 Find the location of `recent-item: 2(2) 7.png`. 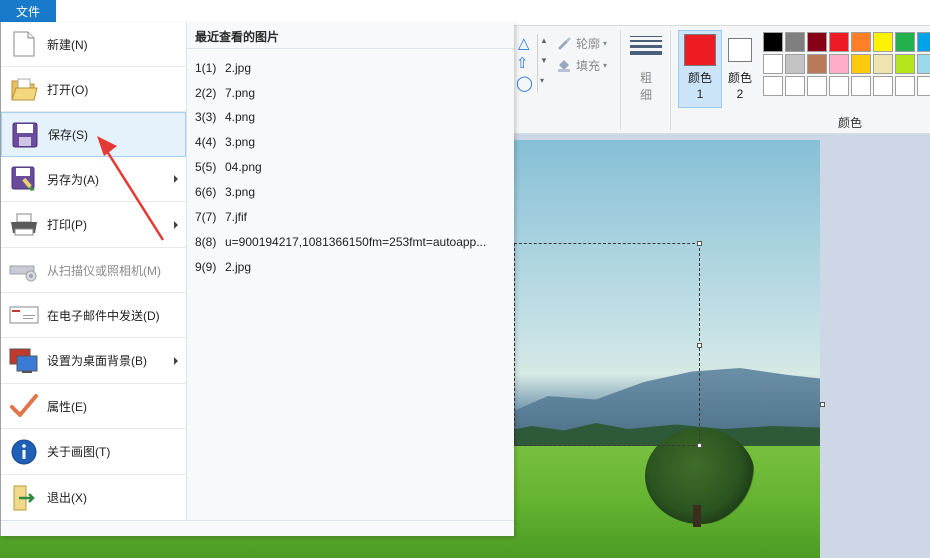

recent-item: 2(2) 7.png is located at coordinates (353, 93).